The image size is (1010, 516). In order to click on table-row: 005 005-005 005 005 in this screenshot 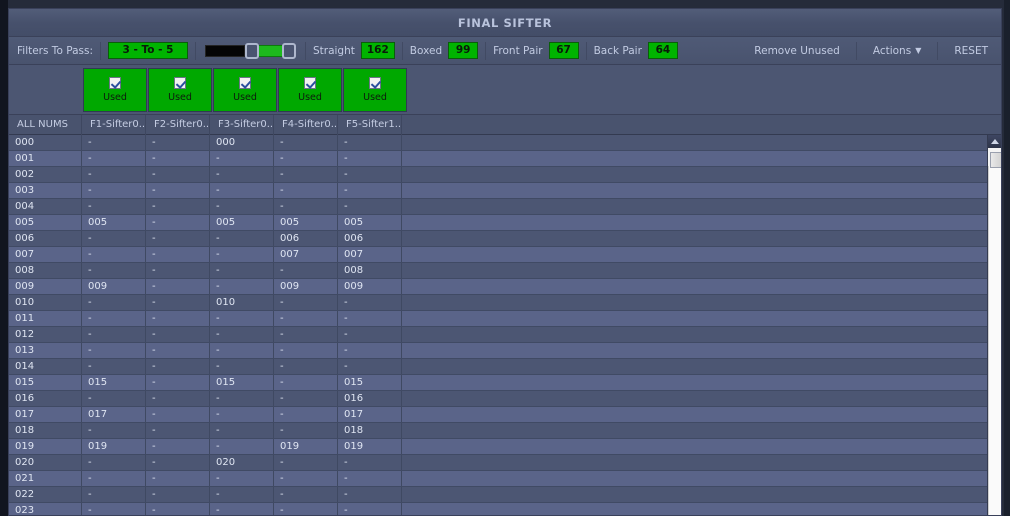, I will do `click(501, 223)`.